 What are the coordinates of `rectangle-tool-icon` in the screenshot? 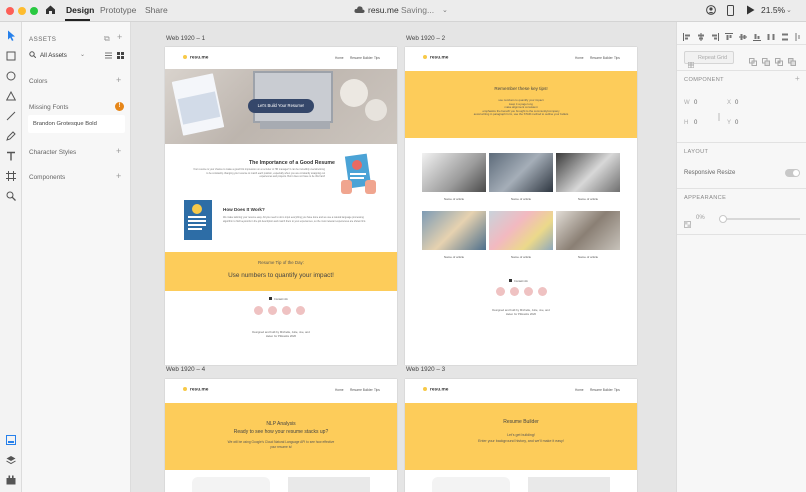 It's located at (11, 56).